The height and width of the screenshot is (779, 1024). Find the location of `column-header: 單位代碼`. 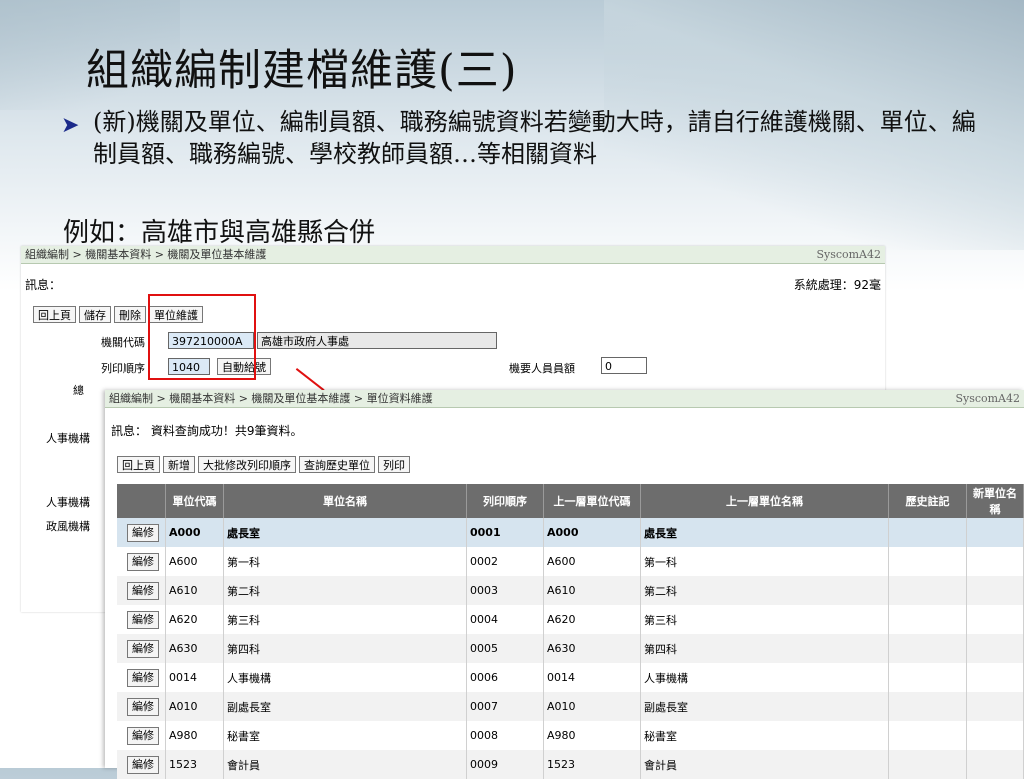

column-header: 單位代碼 is located at coordinates (194, 501).